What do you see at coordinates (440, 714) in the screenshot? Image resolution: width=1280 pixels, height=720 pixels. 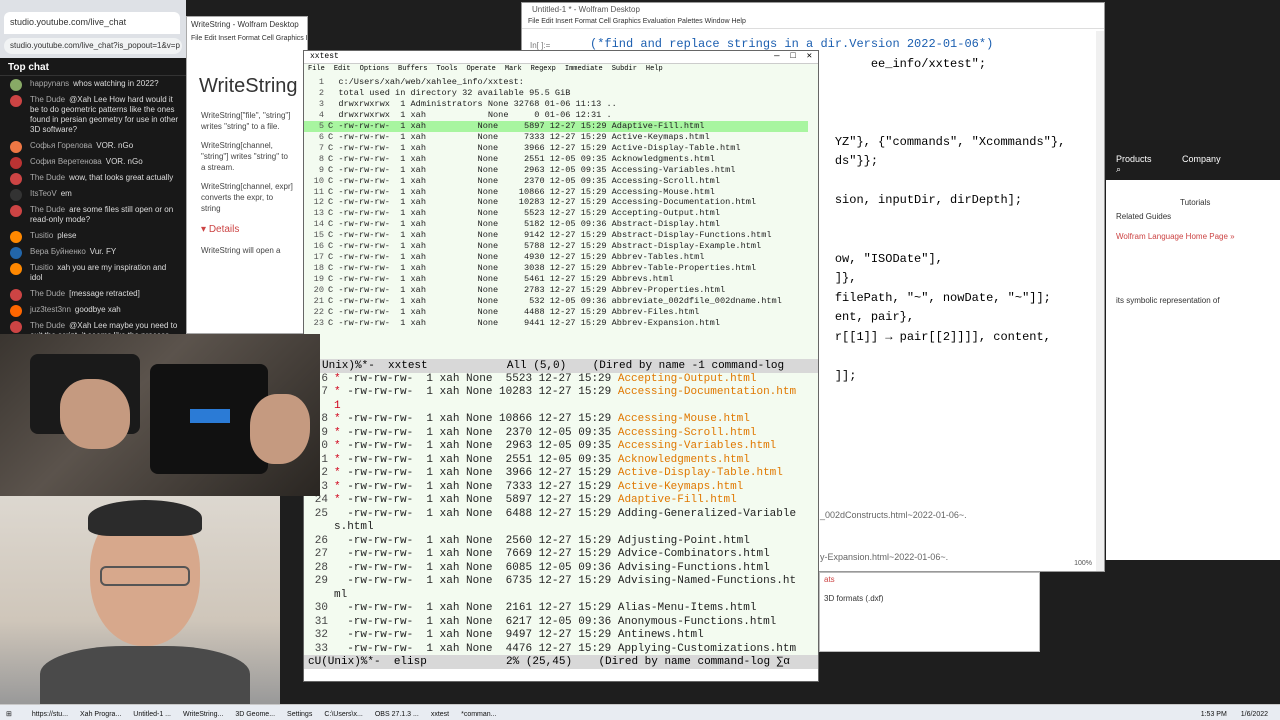 I see `taskbar-item: xxtest` at bounding box center [440, 714].